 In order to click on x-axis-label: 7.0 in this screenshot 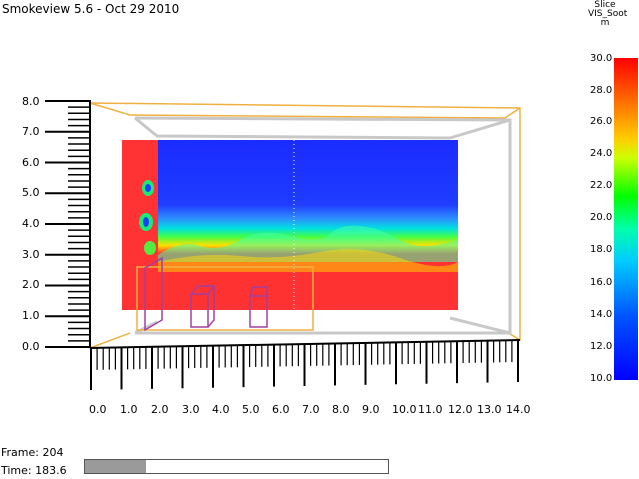, I will do `click(311, 409)`.